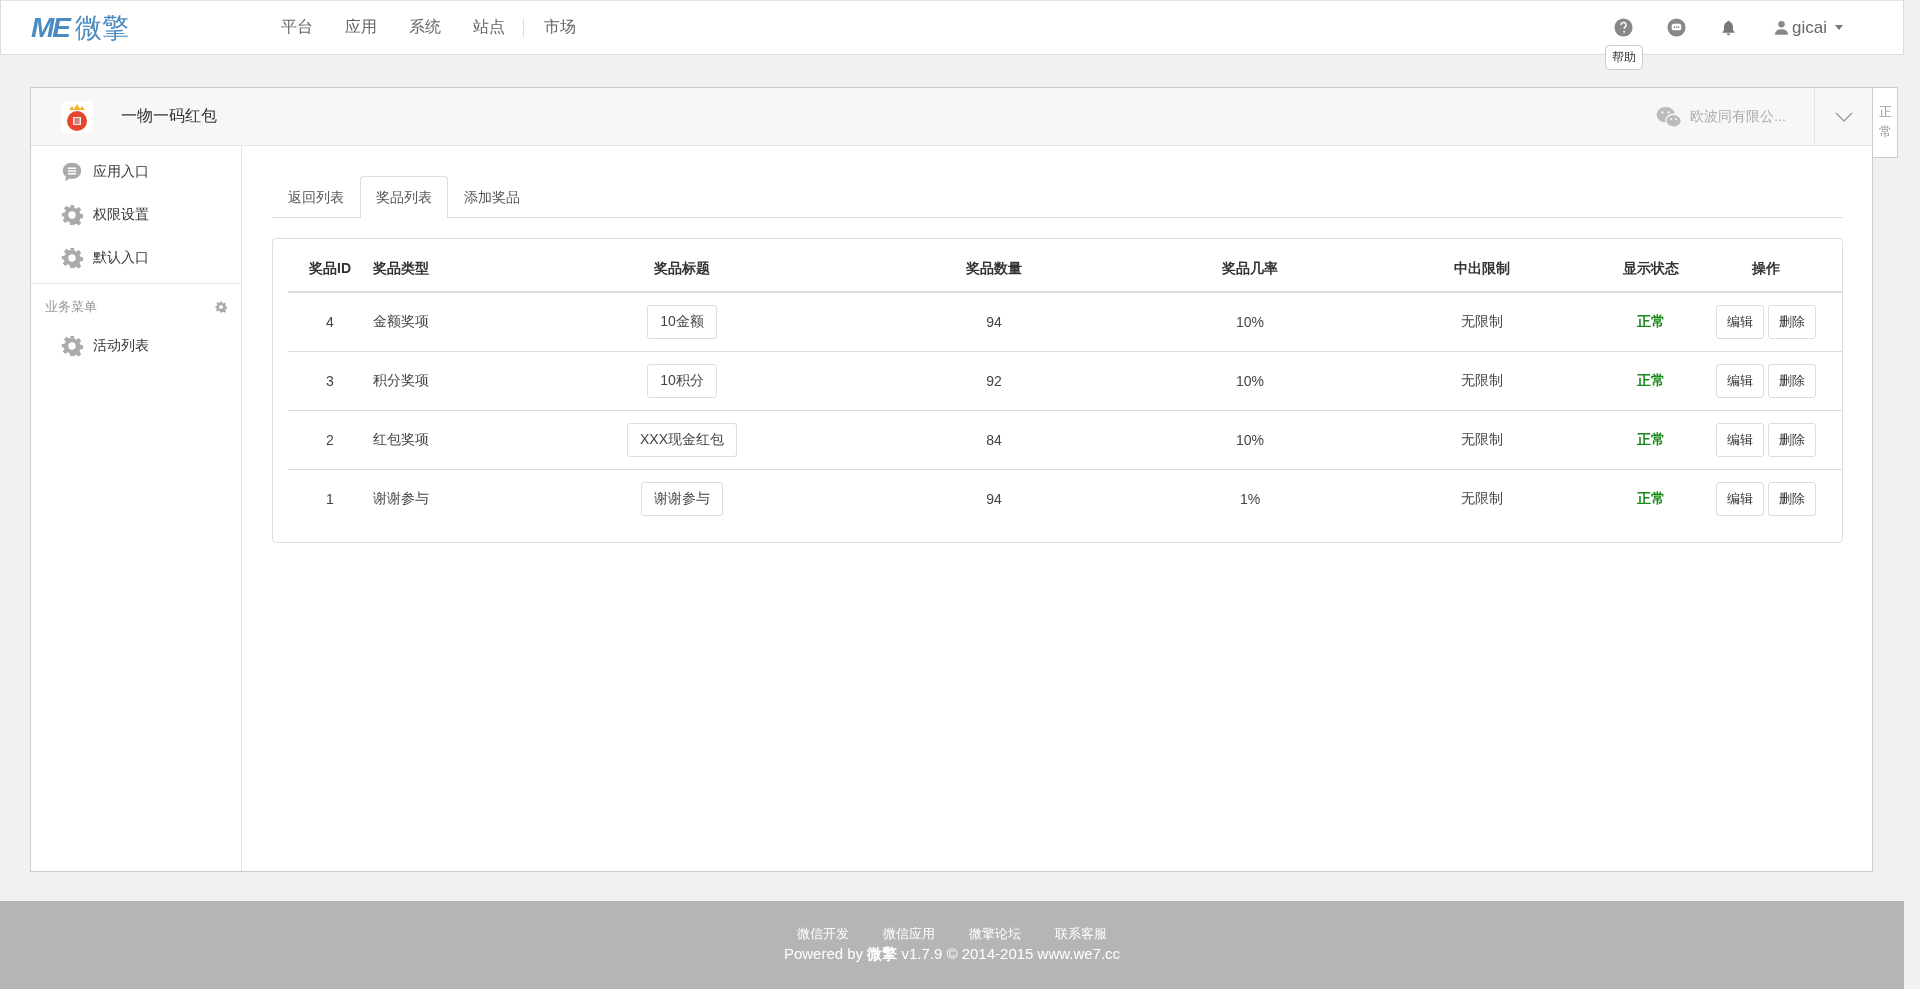 This screenshot has width=1920, height=989. Describe the element at coordinates (449, 322) in the screenshot. I see `table-cell: 金额奖项` at that location.